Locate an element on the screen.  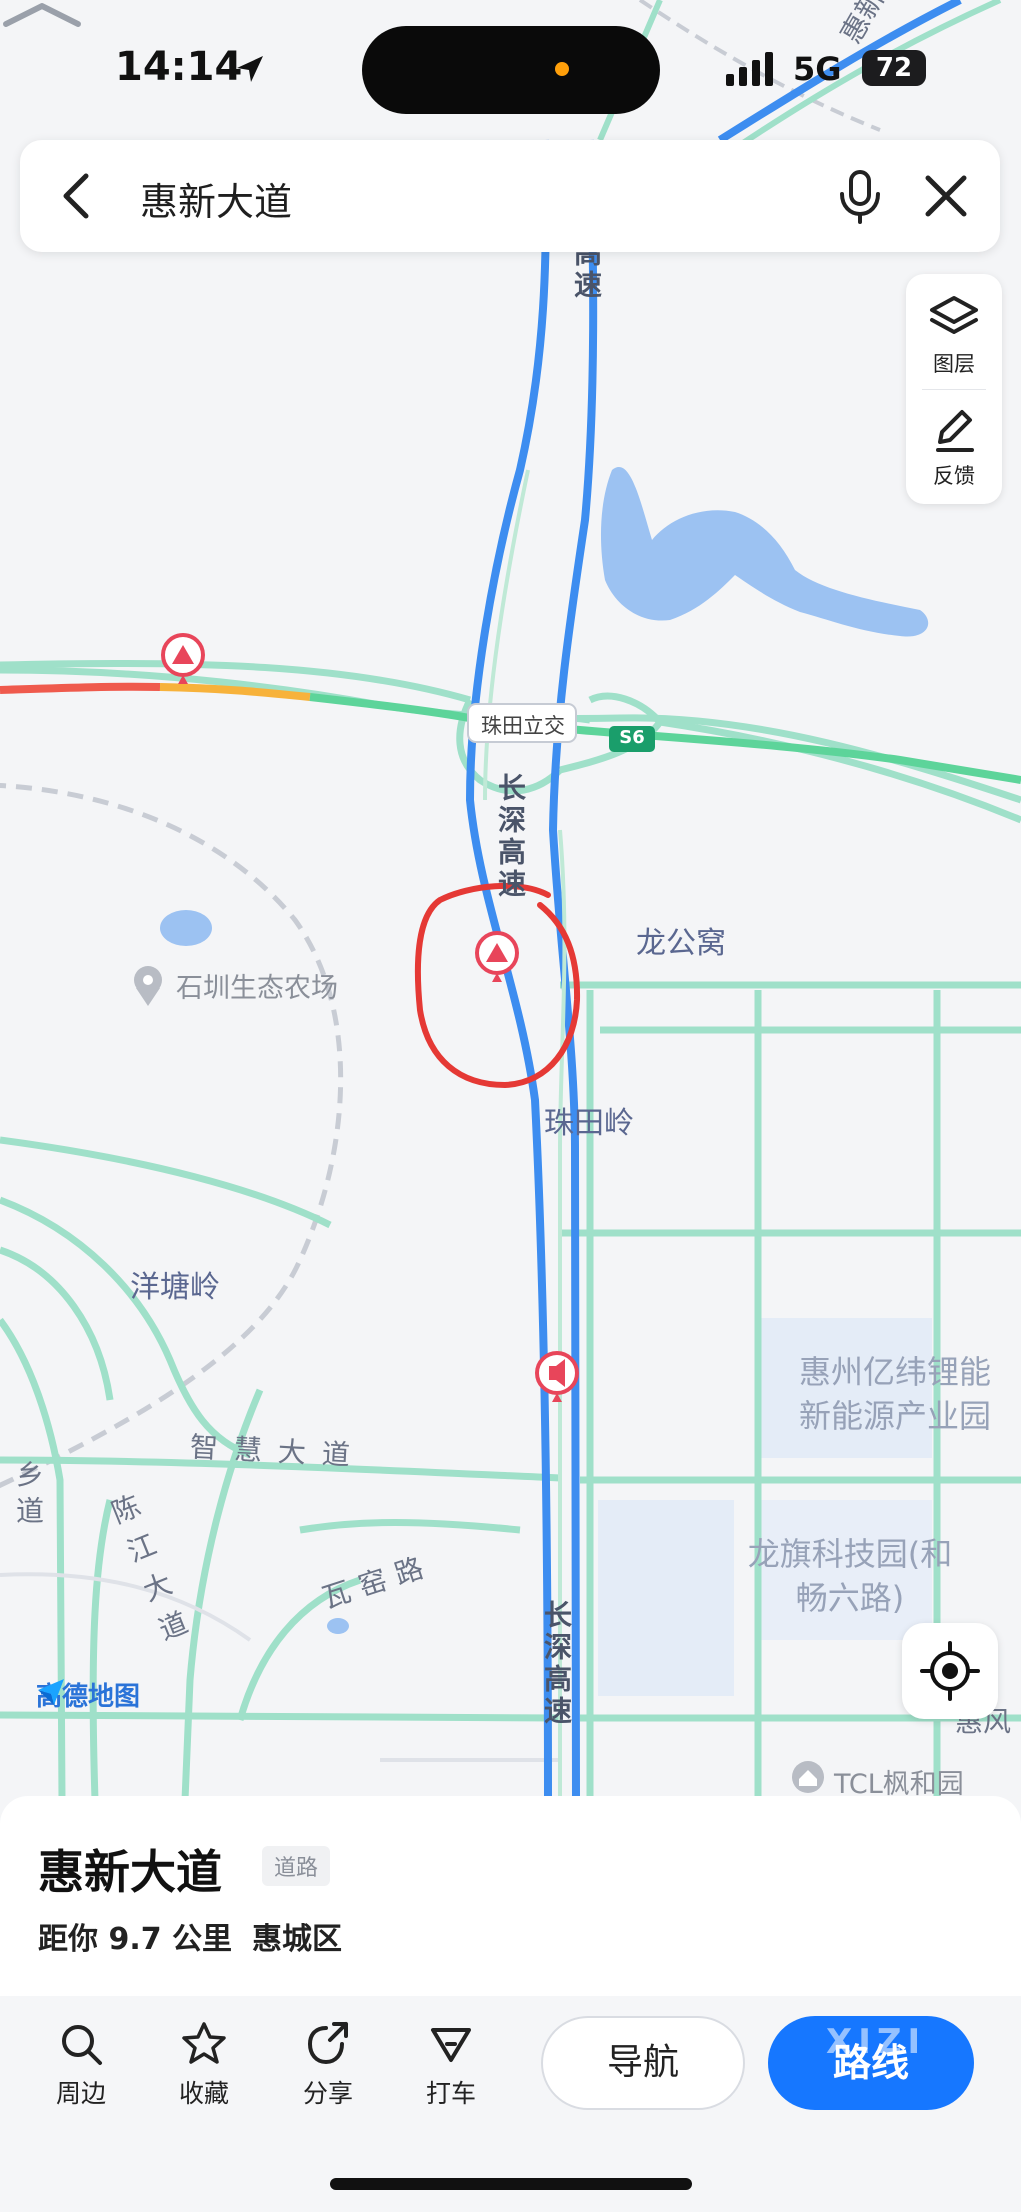
area-label-zhutianling: 珠田岭 is located at coordinates (589, 1123).